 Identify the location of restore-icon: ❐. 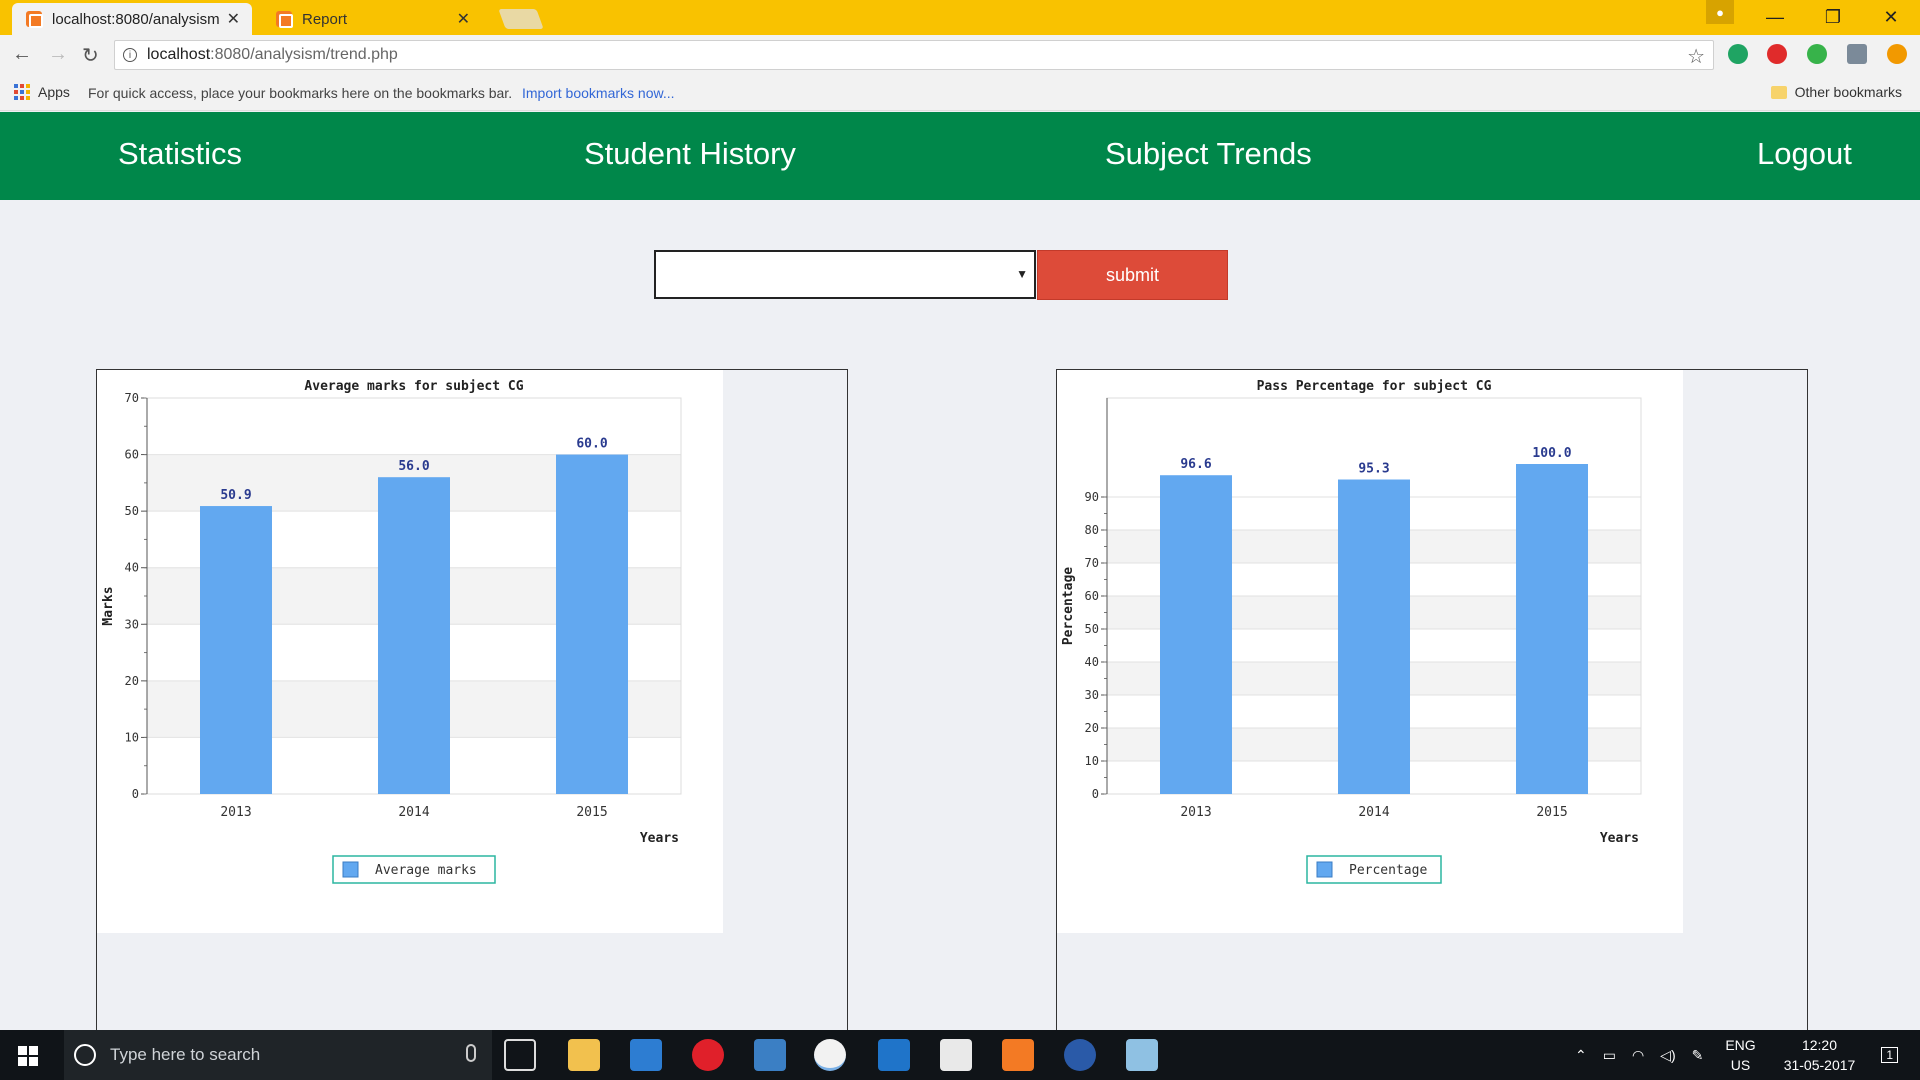
(1833, 17).